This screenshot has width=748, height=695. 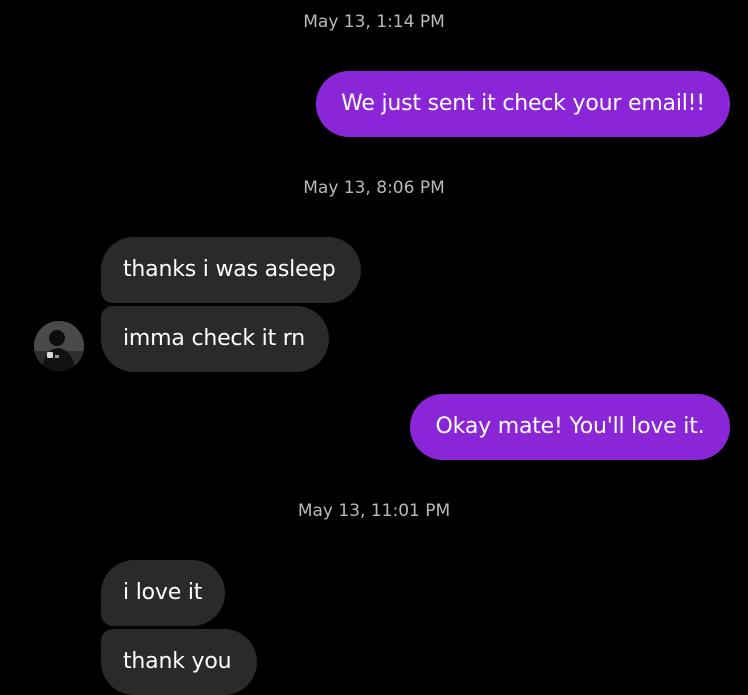 I want to click on timestamp: May 13, 1:14 PM, so click(x=374, y=22).